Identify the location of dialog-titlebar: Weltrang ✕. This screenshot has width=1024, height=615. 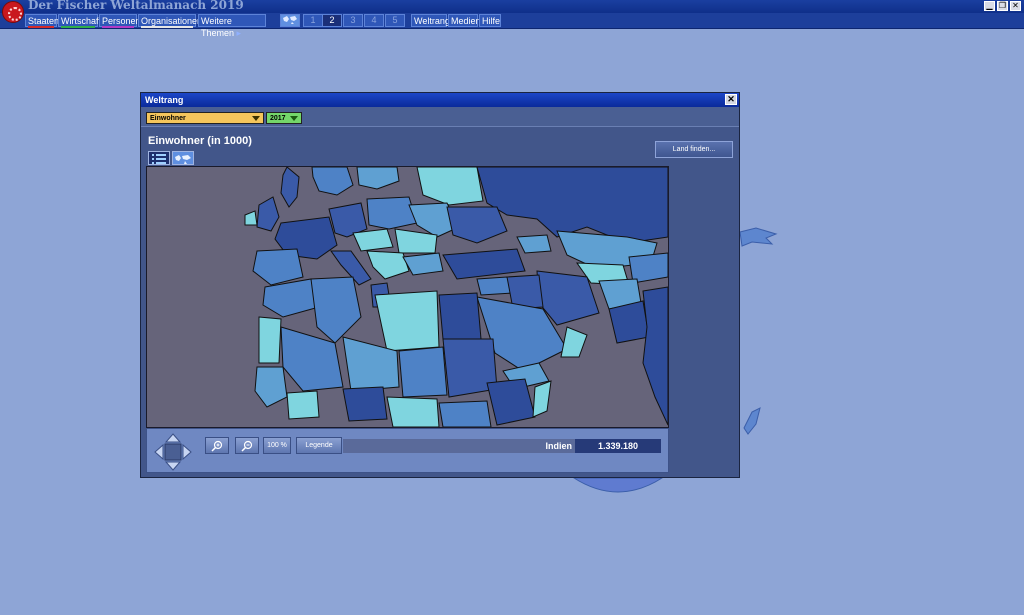
(440, 100).